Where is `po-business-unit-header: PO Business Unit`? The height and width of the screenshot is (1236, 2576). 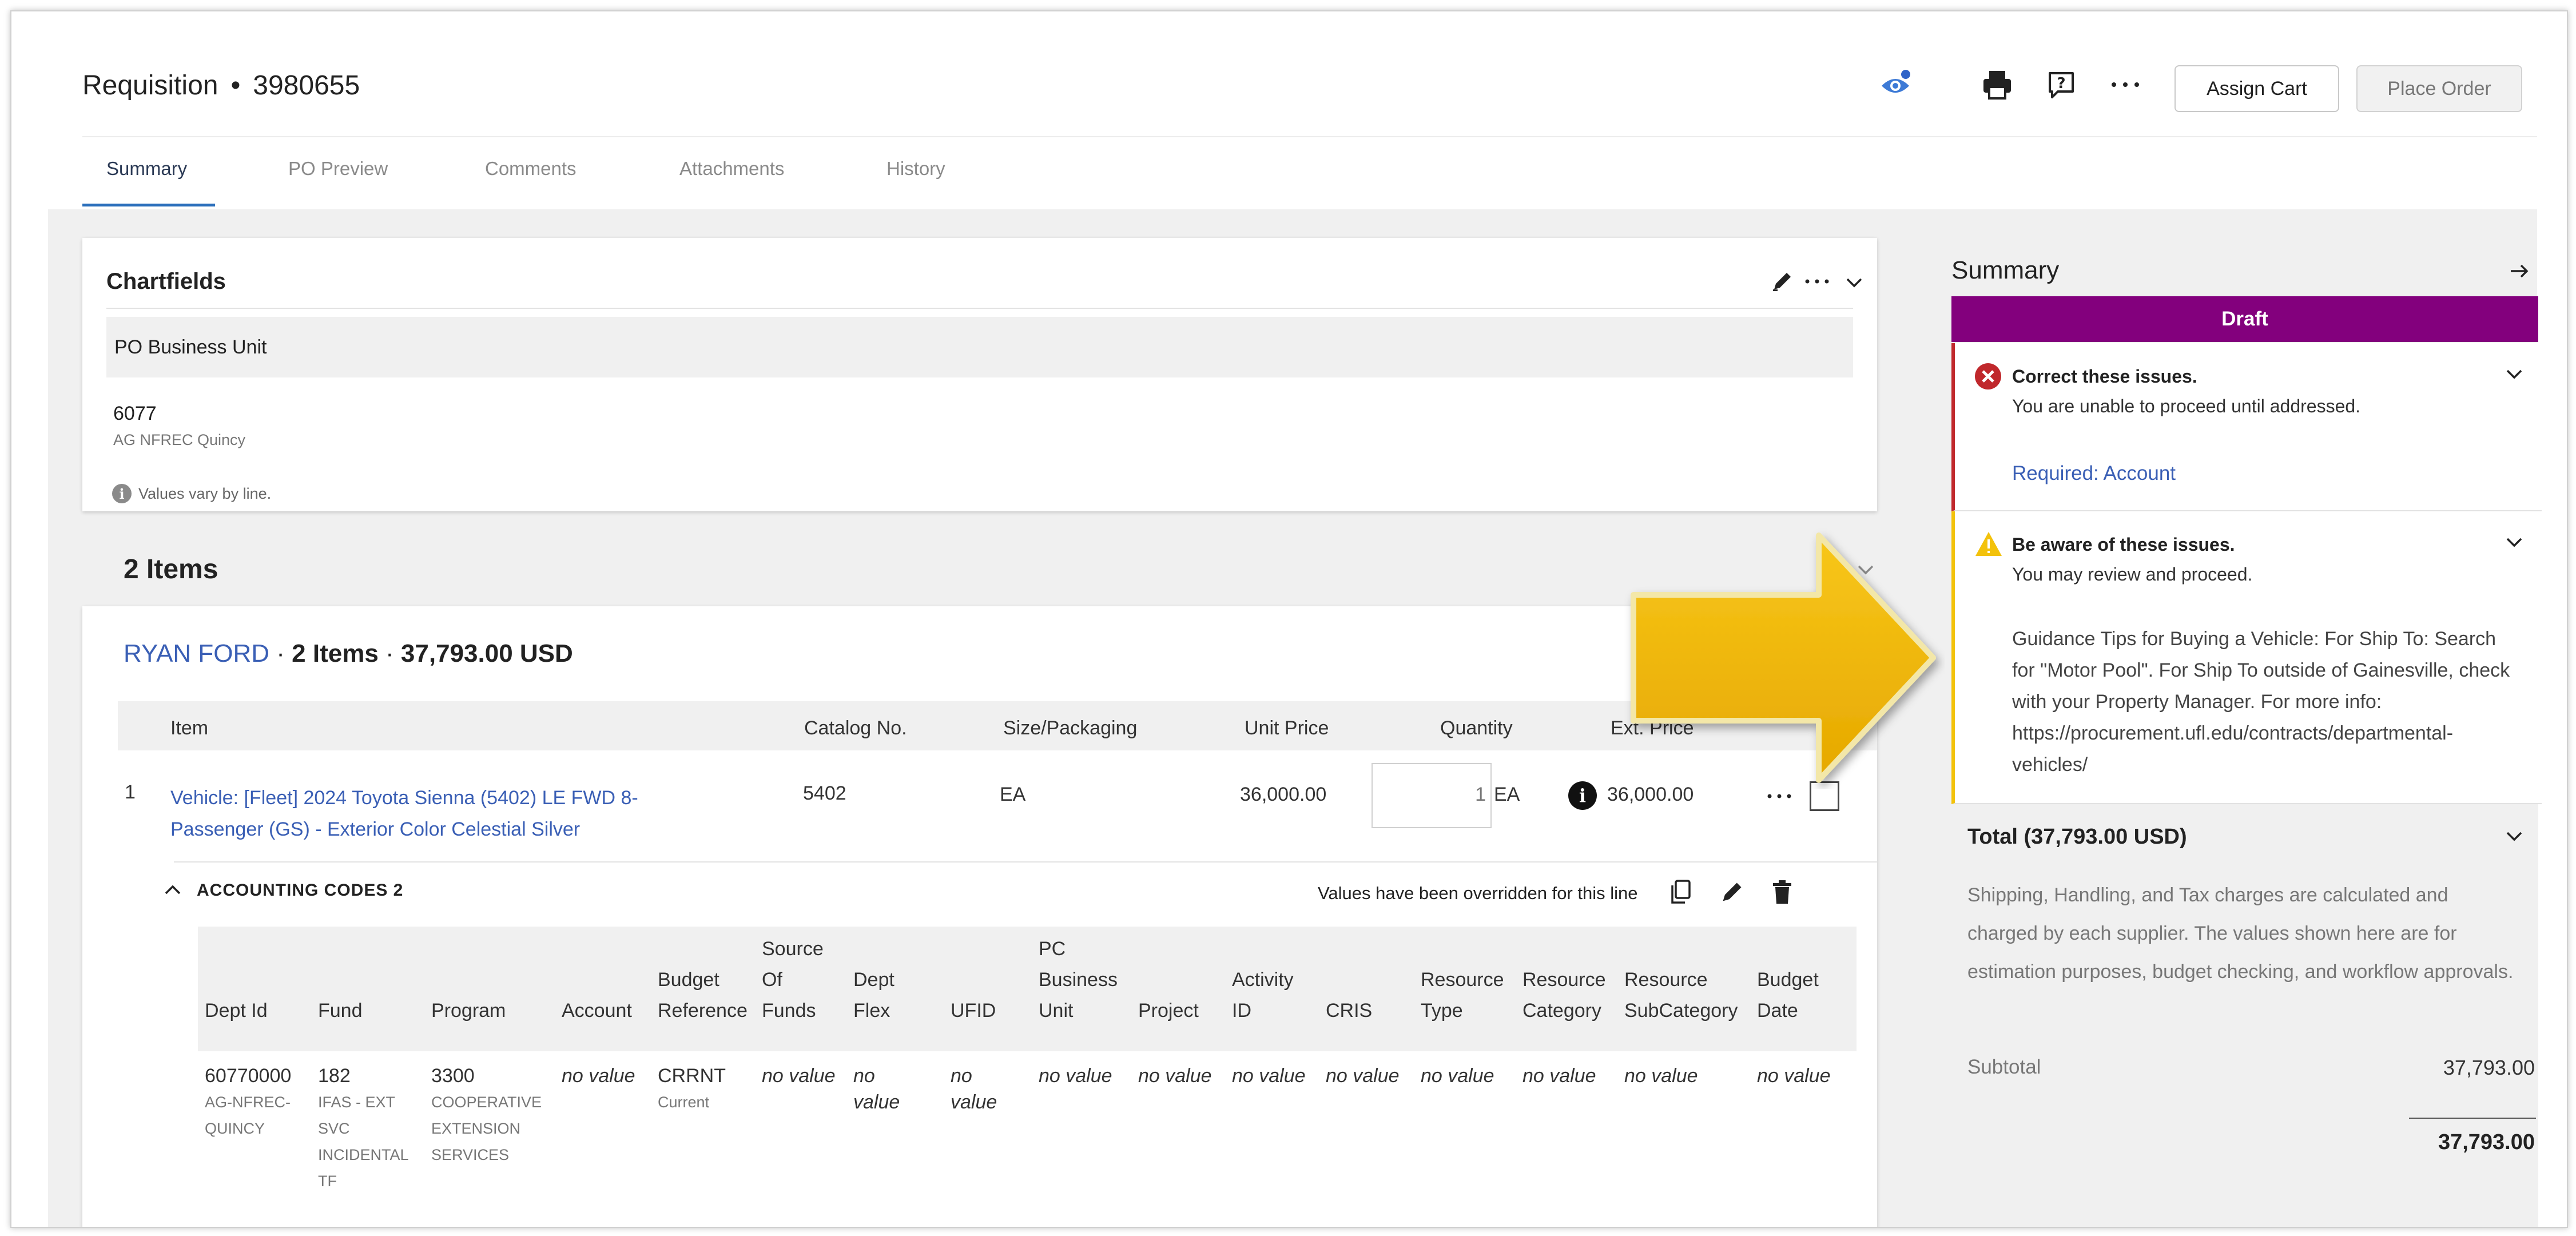 po-business-unit-header: PO Business Unit is located at coordinates (979, 347).